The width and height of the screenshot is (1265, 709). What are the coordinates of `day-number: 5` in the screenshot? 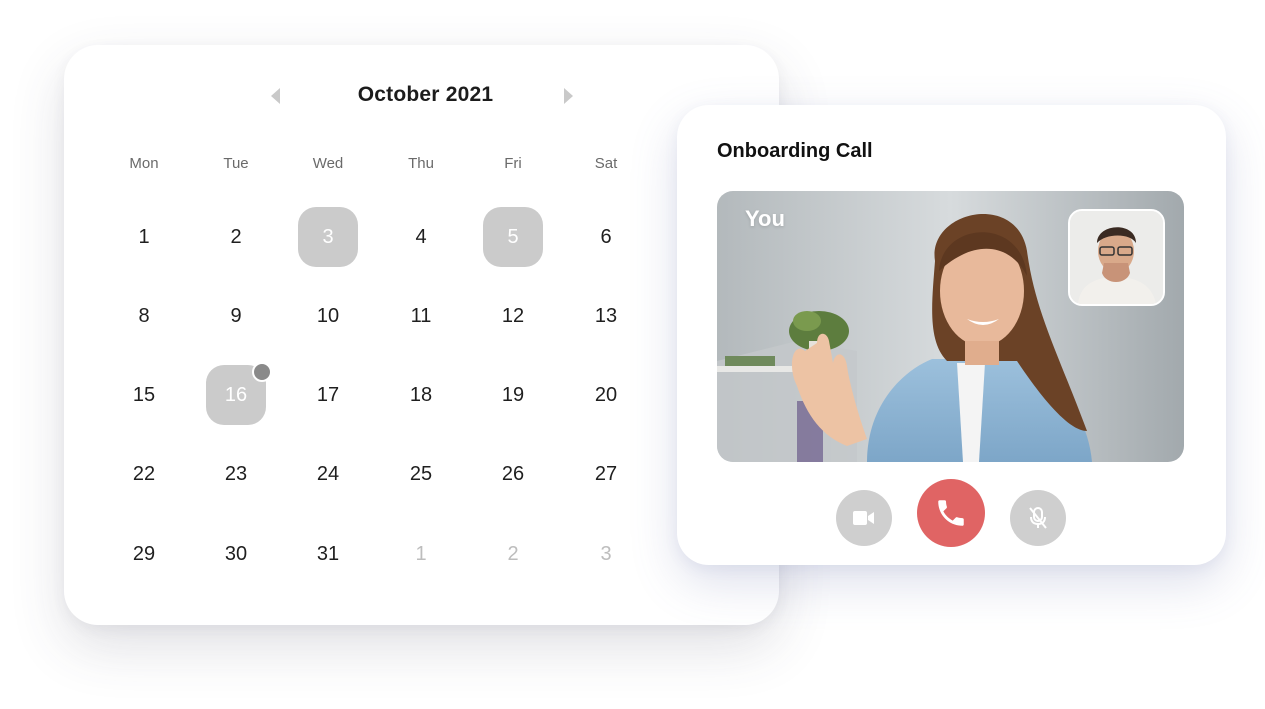 It's located at (513, 236).